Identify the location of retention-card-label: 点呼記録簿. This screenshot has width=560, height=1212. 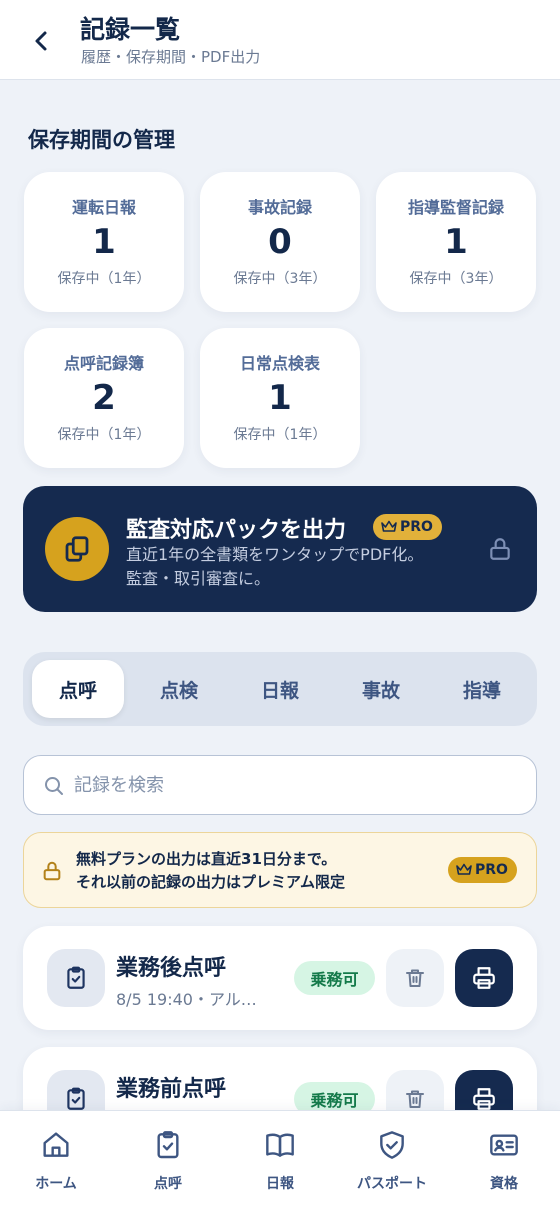
(103, 363).